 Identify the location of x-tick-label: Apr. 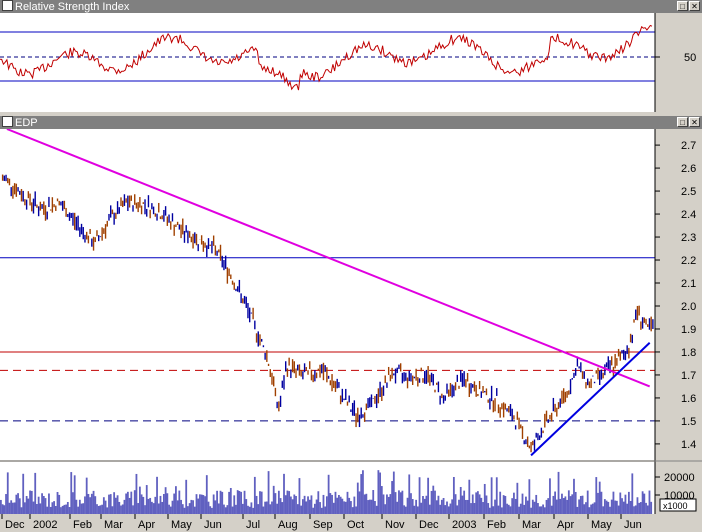
(565, 525).